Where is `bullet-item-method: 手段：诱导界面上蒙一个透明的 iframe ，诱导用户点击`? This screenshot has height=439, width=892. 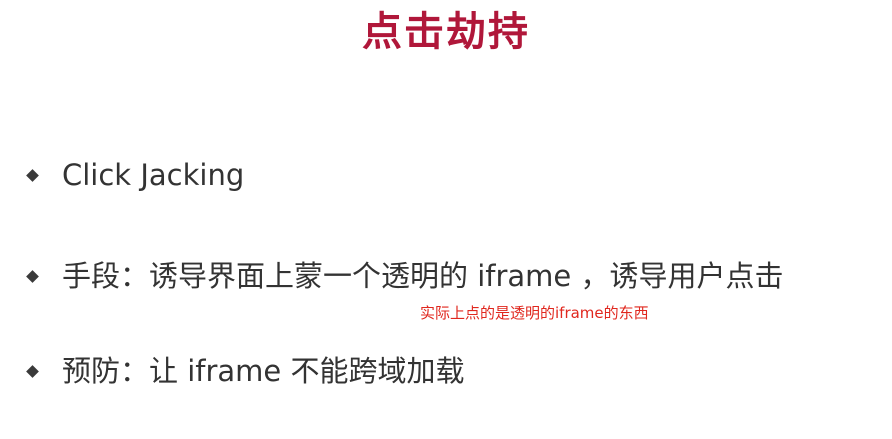 bullet-item-method: 手段：诱导界面上蒙一个透明的 iframe ，诱导用户点击 is located at coordinates (405, 276).